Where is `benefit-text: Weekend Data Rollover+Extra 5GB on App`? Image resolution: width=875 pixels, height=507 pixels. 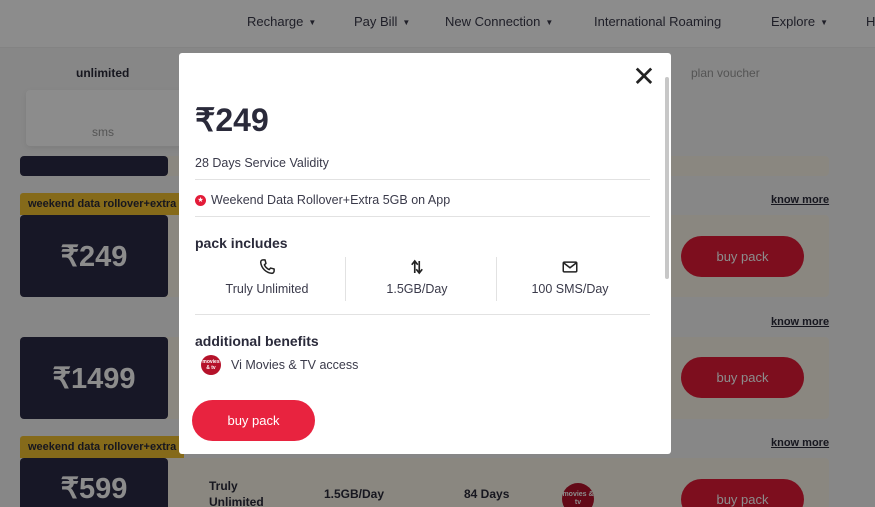
benefit-text: Weekend Data Rollover+Extra 5GB on App is located at coordinates (331, 200).